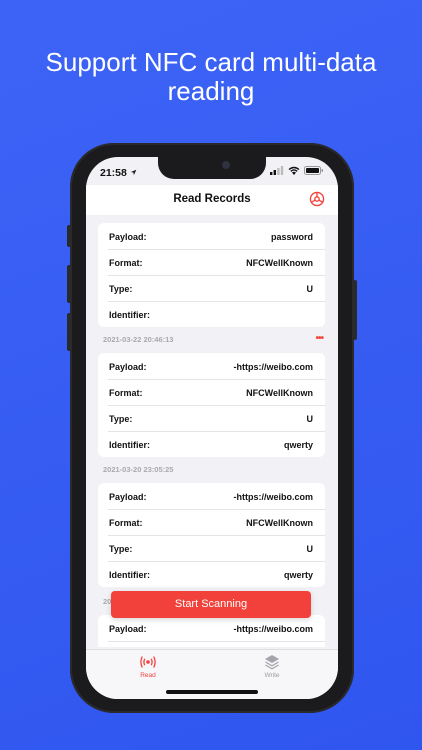 The width and height of the screenshot is (422, 750). Describe the element at coordinates (211, 236) in the screenshot. I see `record-row: Payload: password` at that location.